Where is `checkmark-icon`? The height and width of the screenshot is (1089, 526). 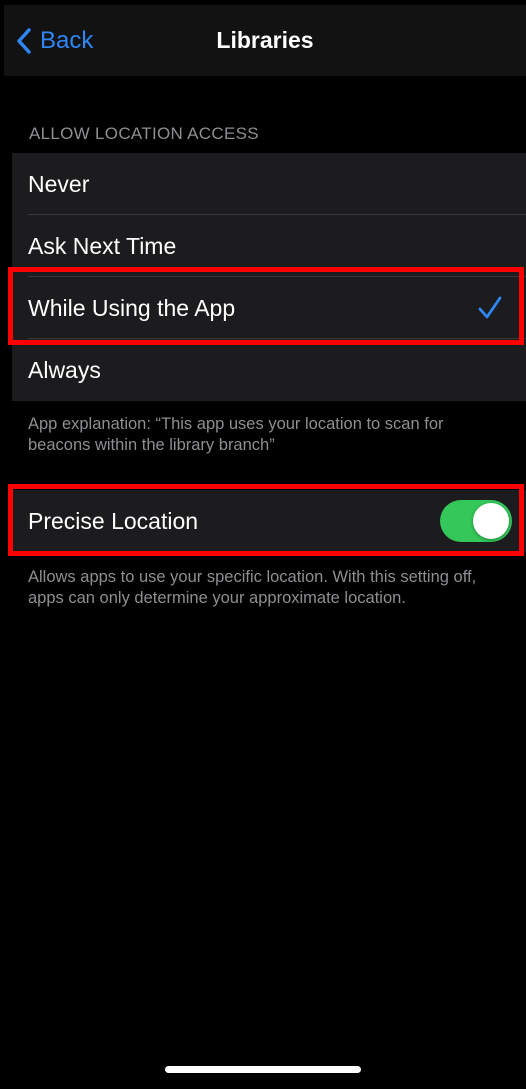 checkmark-icon is located at coordinates (490, 307).